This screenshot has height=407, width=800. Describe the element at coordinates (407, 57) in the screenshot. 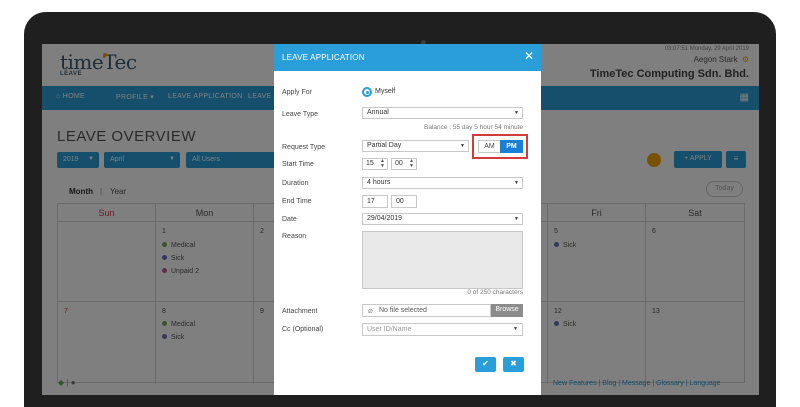

I see `modal-header: LEAVE APPLICATION ✕` at that location.